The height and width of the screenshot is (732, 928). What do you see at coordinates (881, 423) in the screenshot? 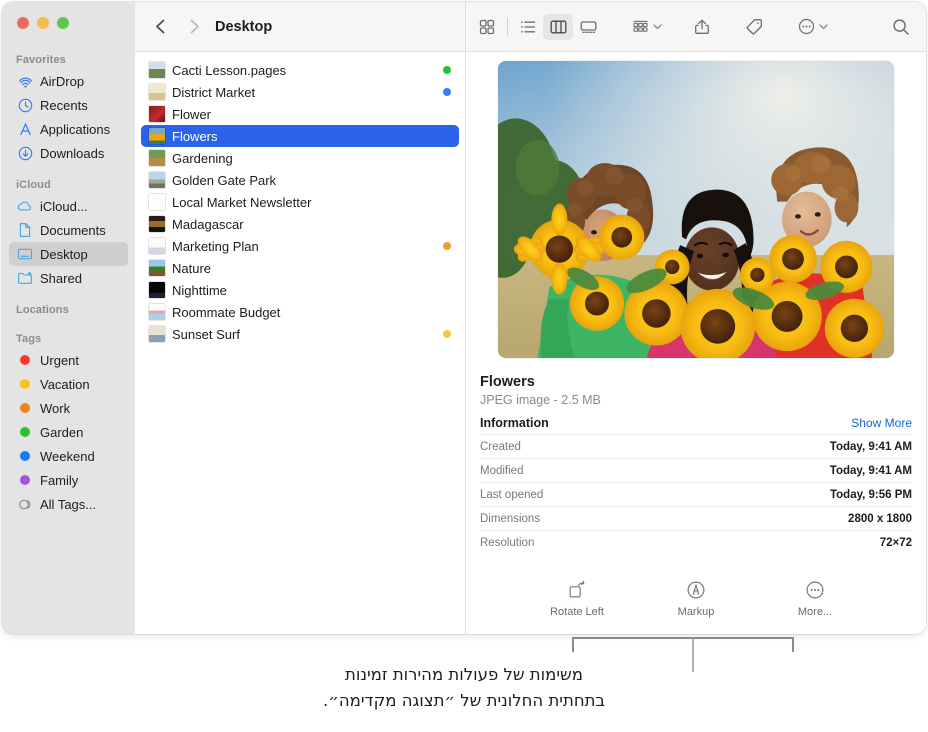
I see `show-more-link: Show More` at bounding box center [881, 423].